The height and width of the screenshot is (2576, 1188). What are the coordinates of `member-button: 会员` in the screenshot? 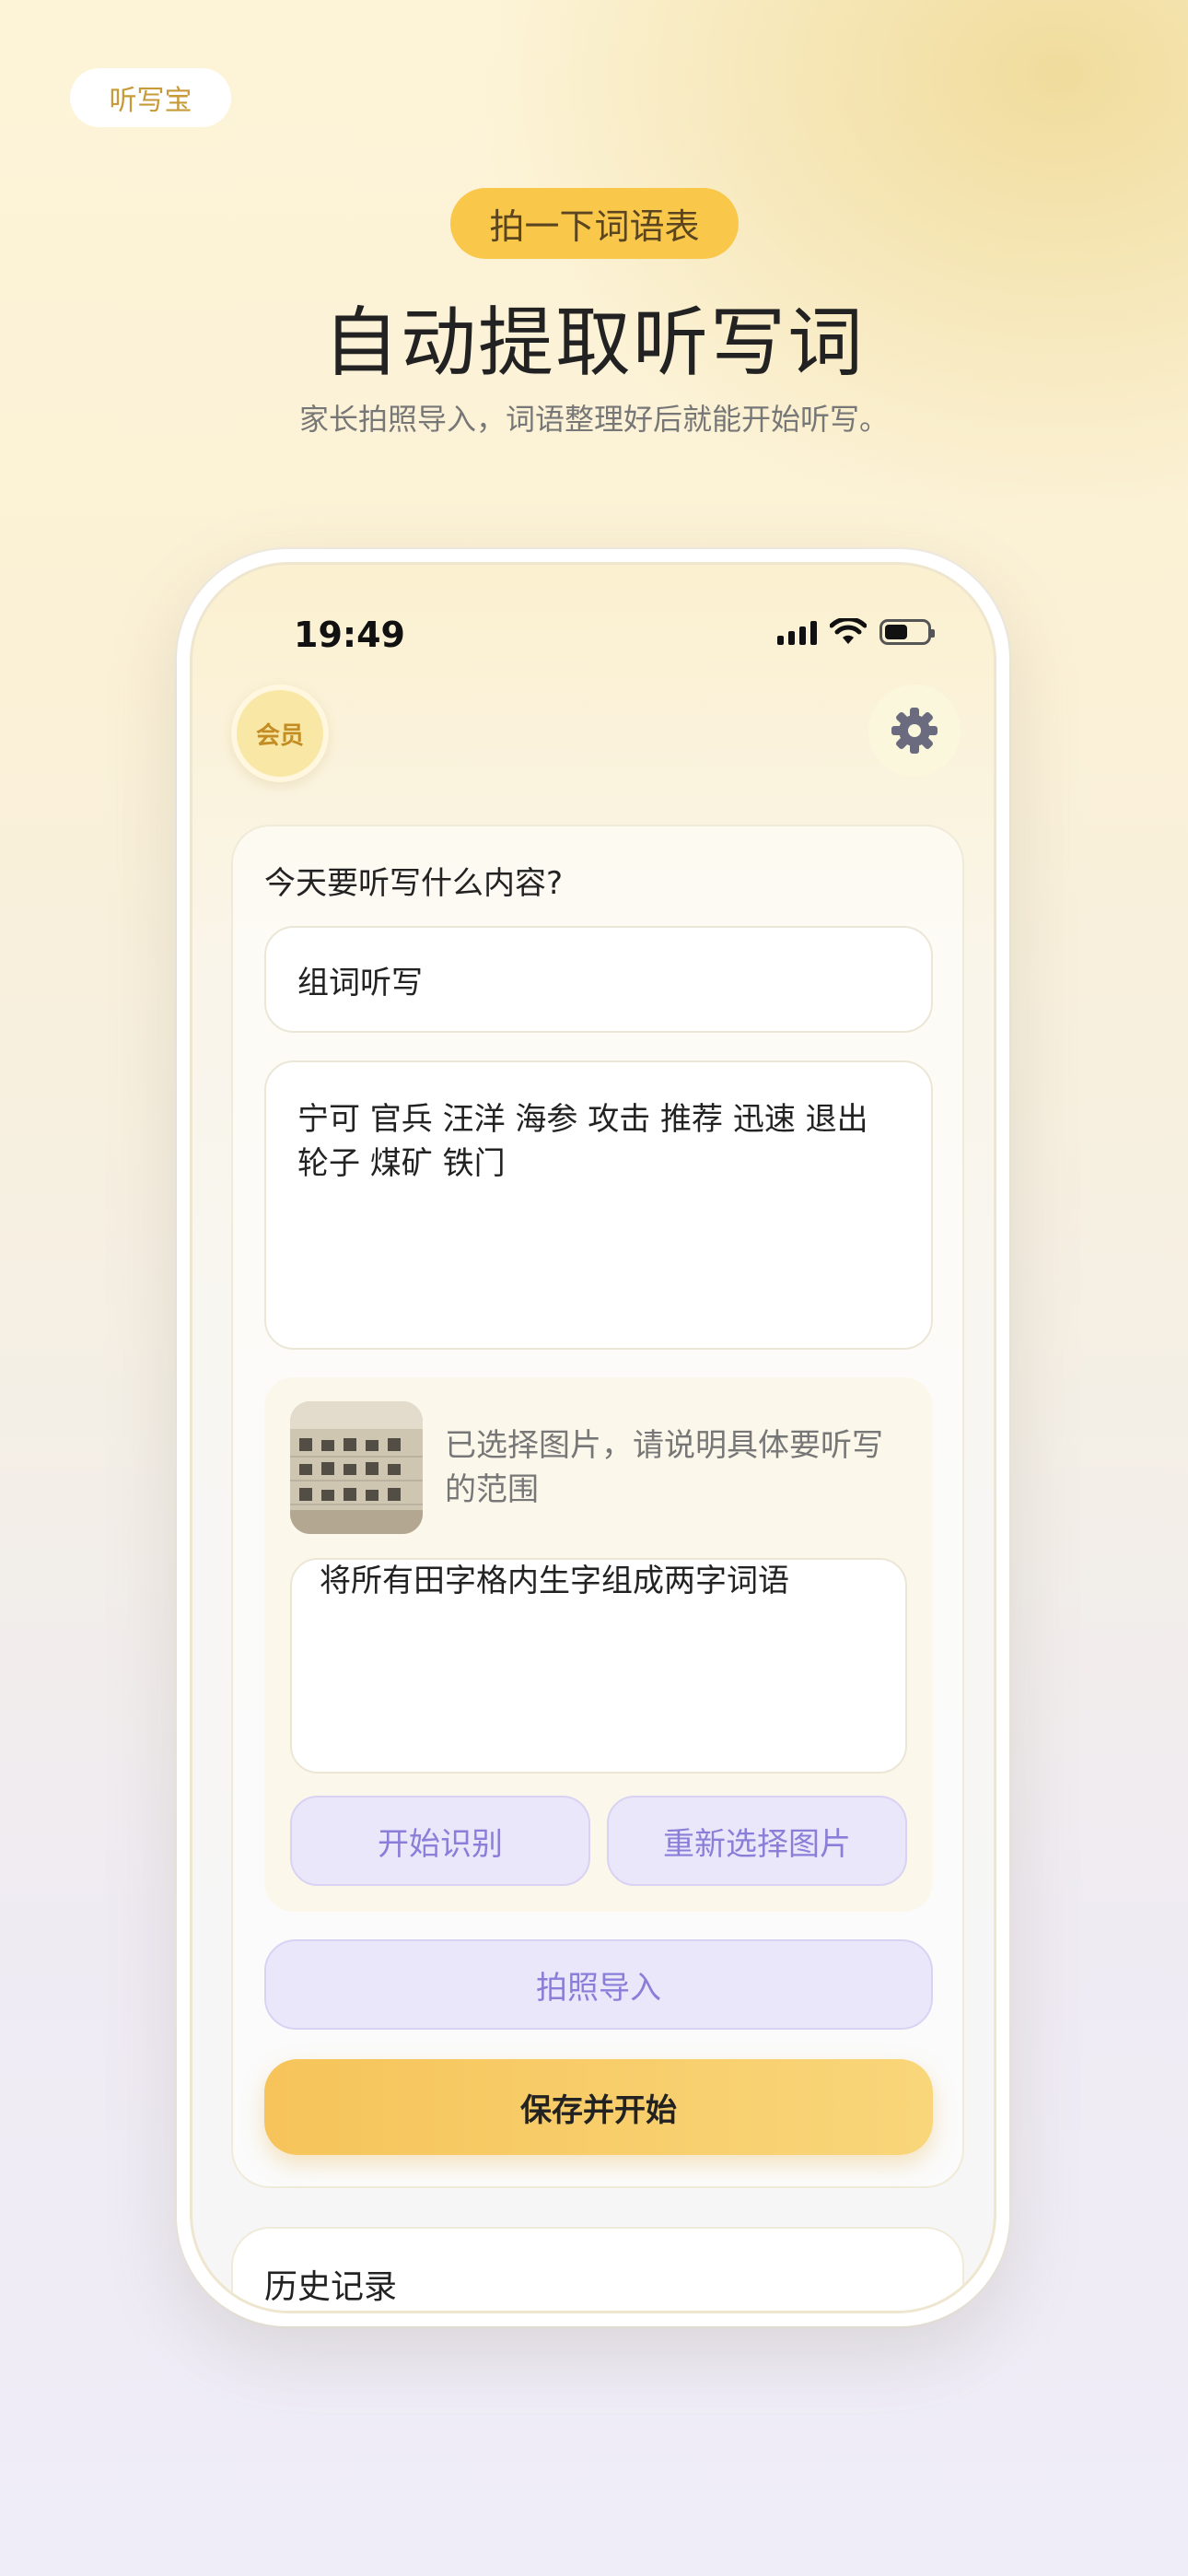 It's located at (280, 733).